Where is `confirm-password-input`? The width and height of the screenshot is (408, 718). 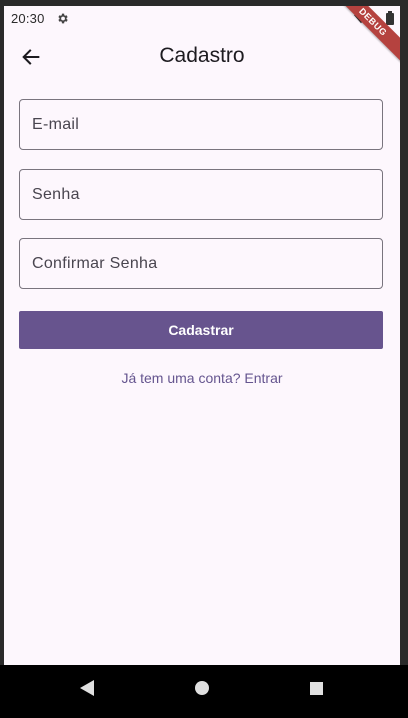
confirm-password-input is located at coordinates (201, 263).